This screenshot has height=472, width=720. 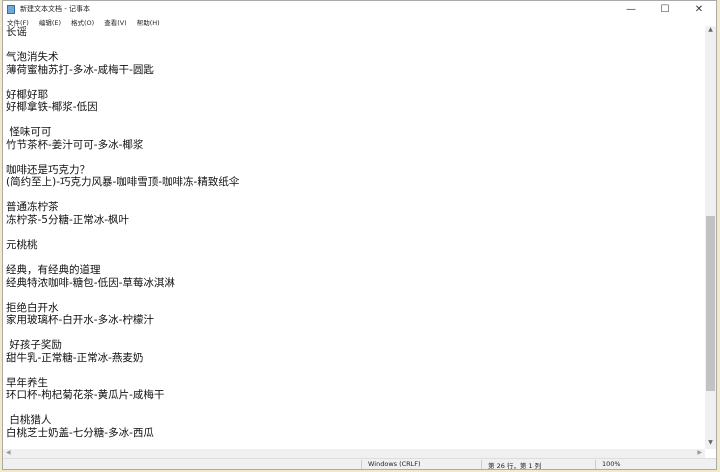 I want to click on scroll-right-icon: ▶, so click(x=699, y=452).